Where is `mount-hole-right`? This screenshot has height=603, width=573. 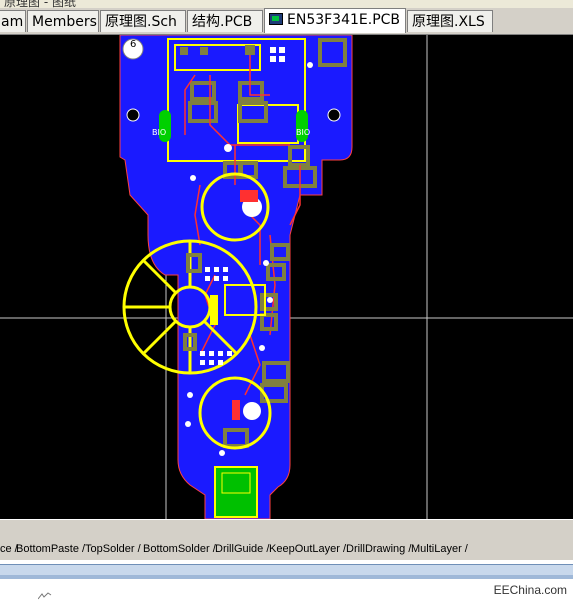 mount-hole-right is located at coordinates (334, 115).